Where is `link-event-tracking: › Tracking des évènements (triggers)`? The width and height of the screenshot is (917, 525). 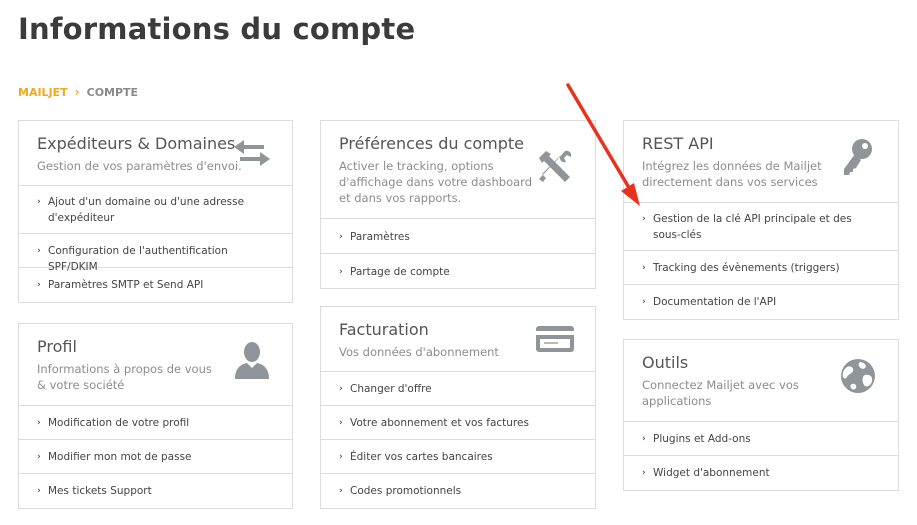
link-event-tracking: › Tracking des évènements (triggers) is located at coordinates (761, 268).